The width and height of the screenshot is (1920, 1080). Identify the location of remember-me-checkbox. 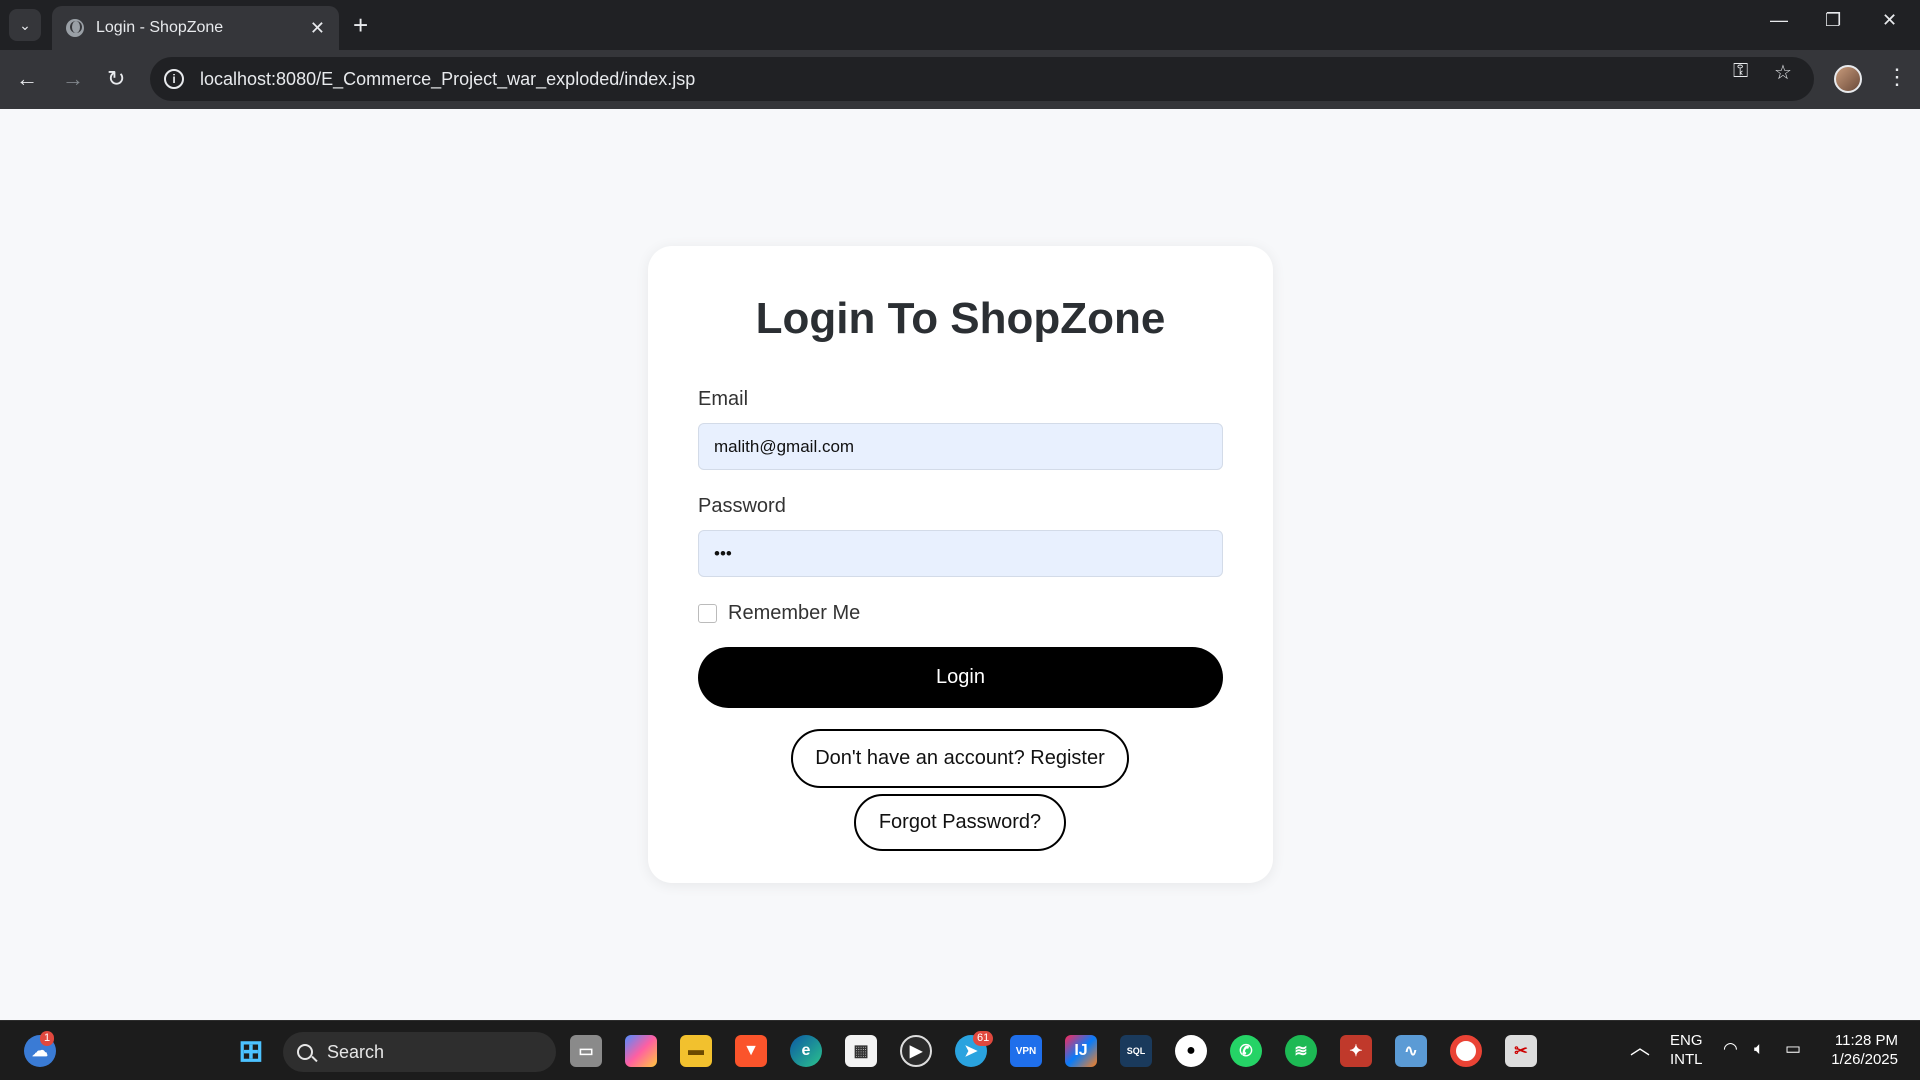
(707, 613).